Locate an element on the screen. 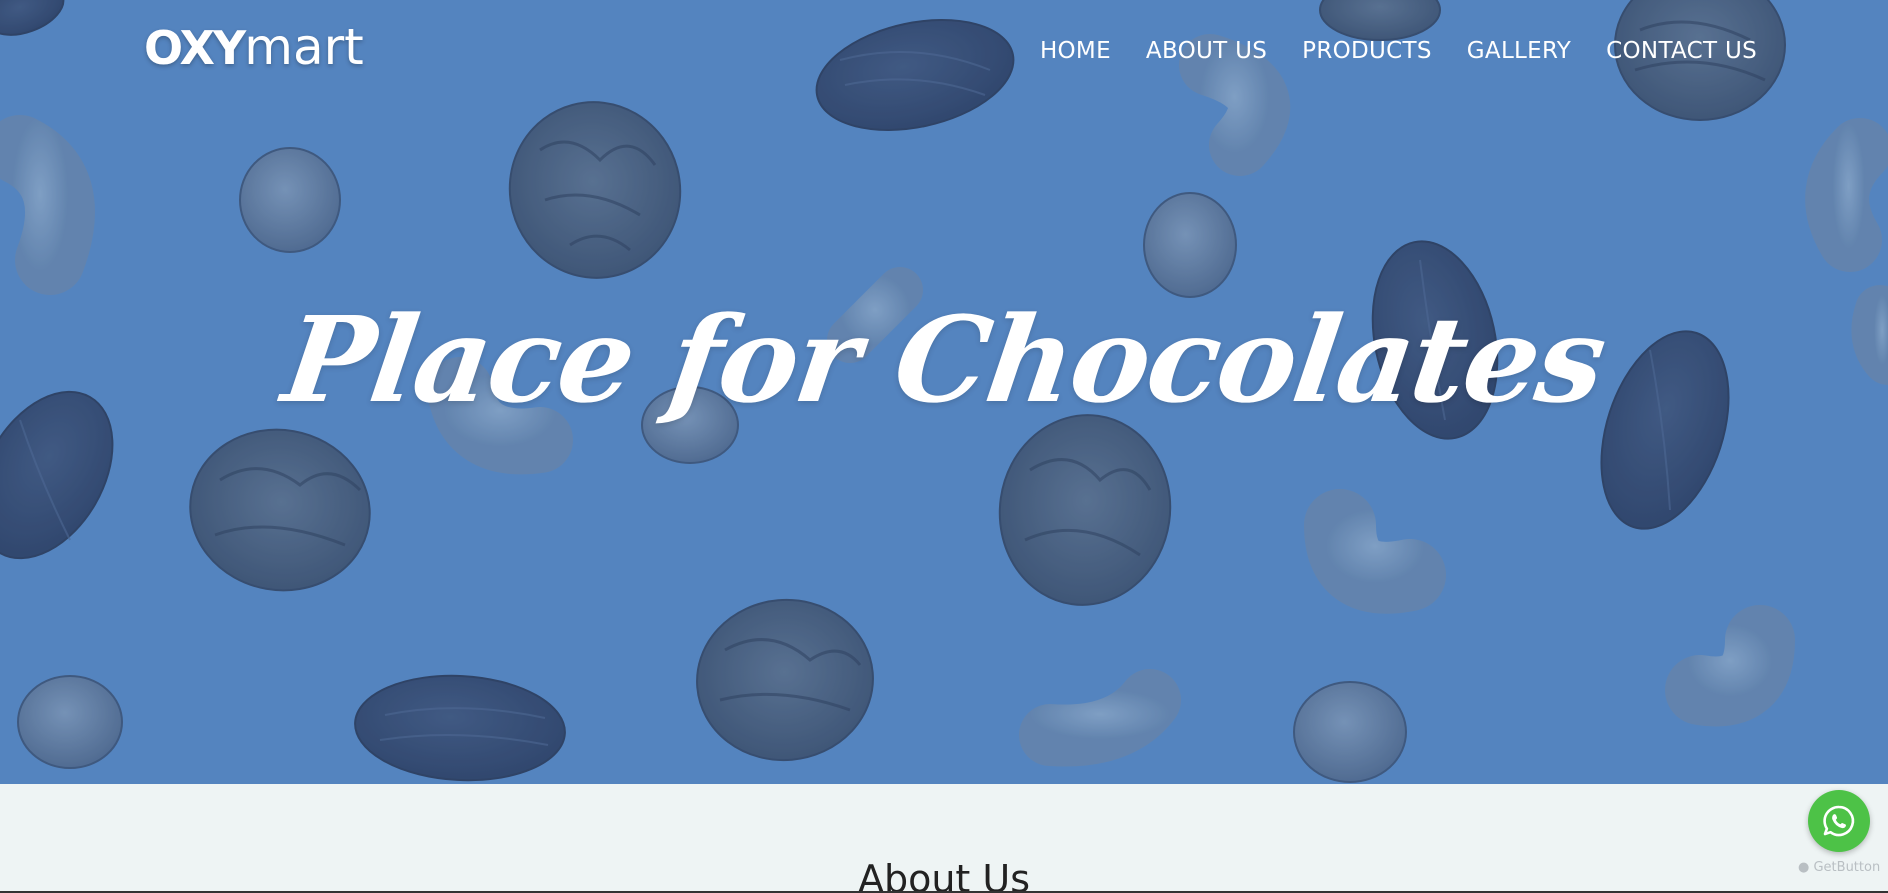 Image resolution: width=1888 pixels, height=893 pixels. getbutton-credit-link: ● GetButton is located at coordinates (1839, 867).